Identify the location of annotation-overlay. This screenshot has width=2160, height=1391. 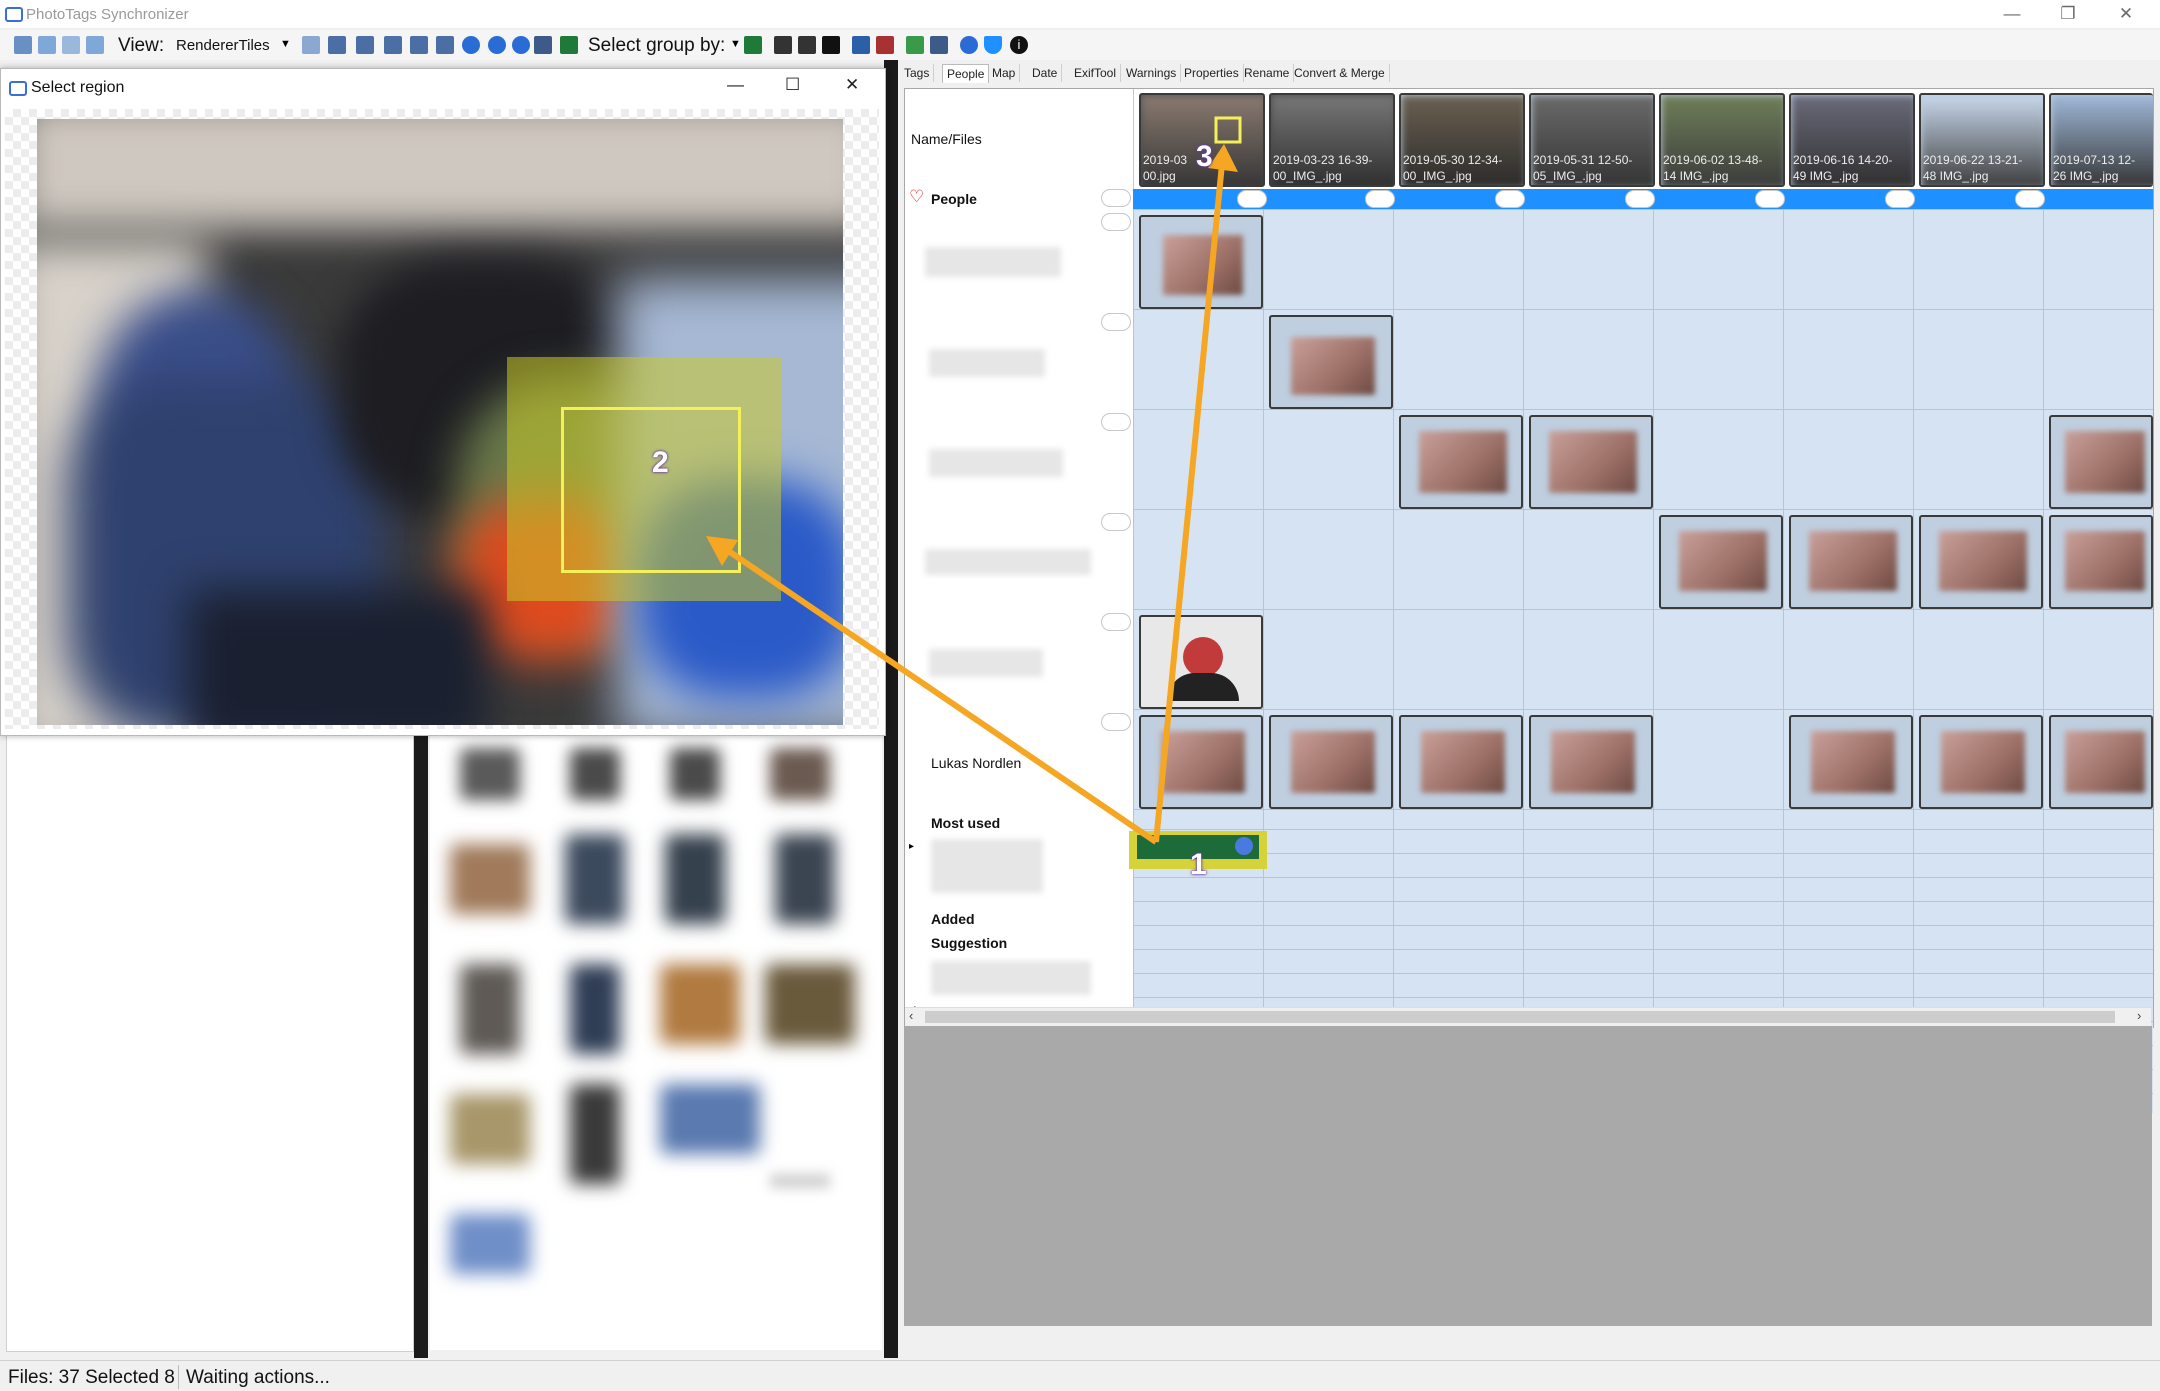
(974, 480).